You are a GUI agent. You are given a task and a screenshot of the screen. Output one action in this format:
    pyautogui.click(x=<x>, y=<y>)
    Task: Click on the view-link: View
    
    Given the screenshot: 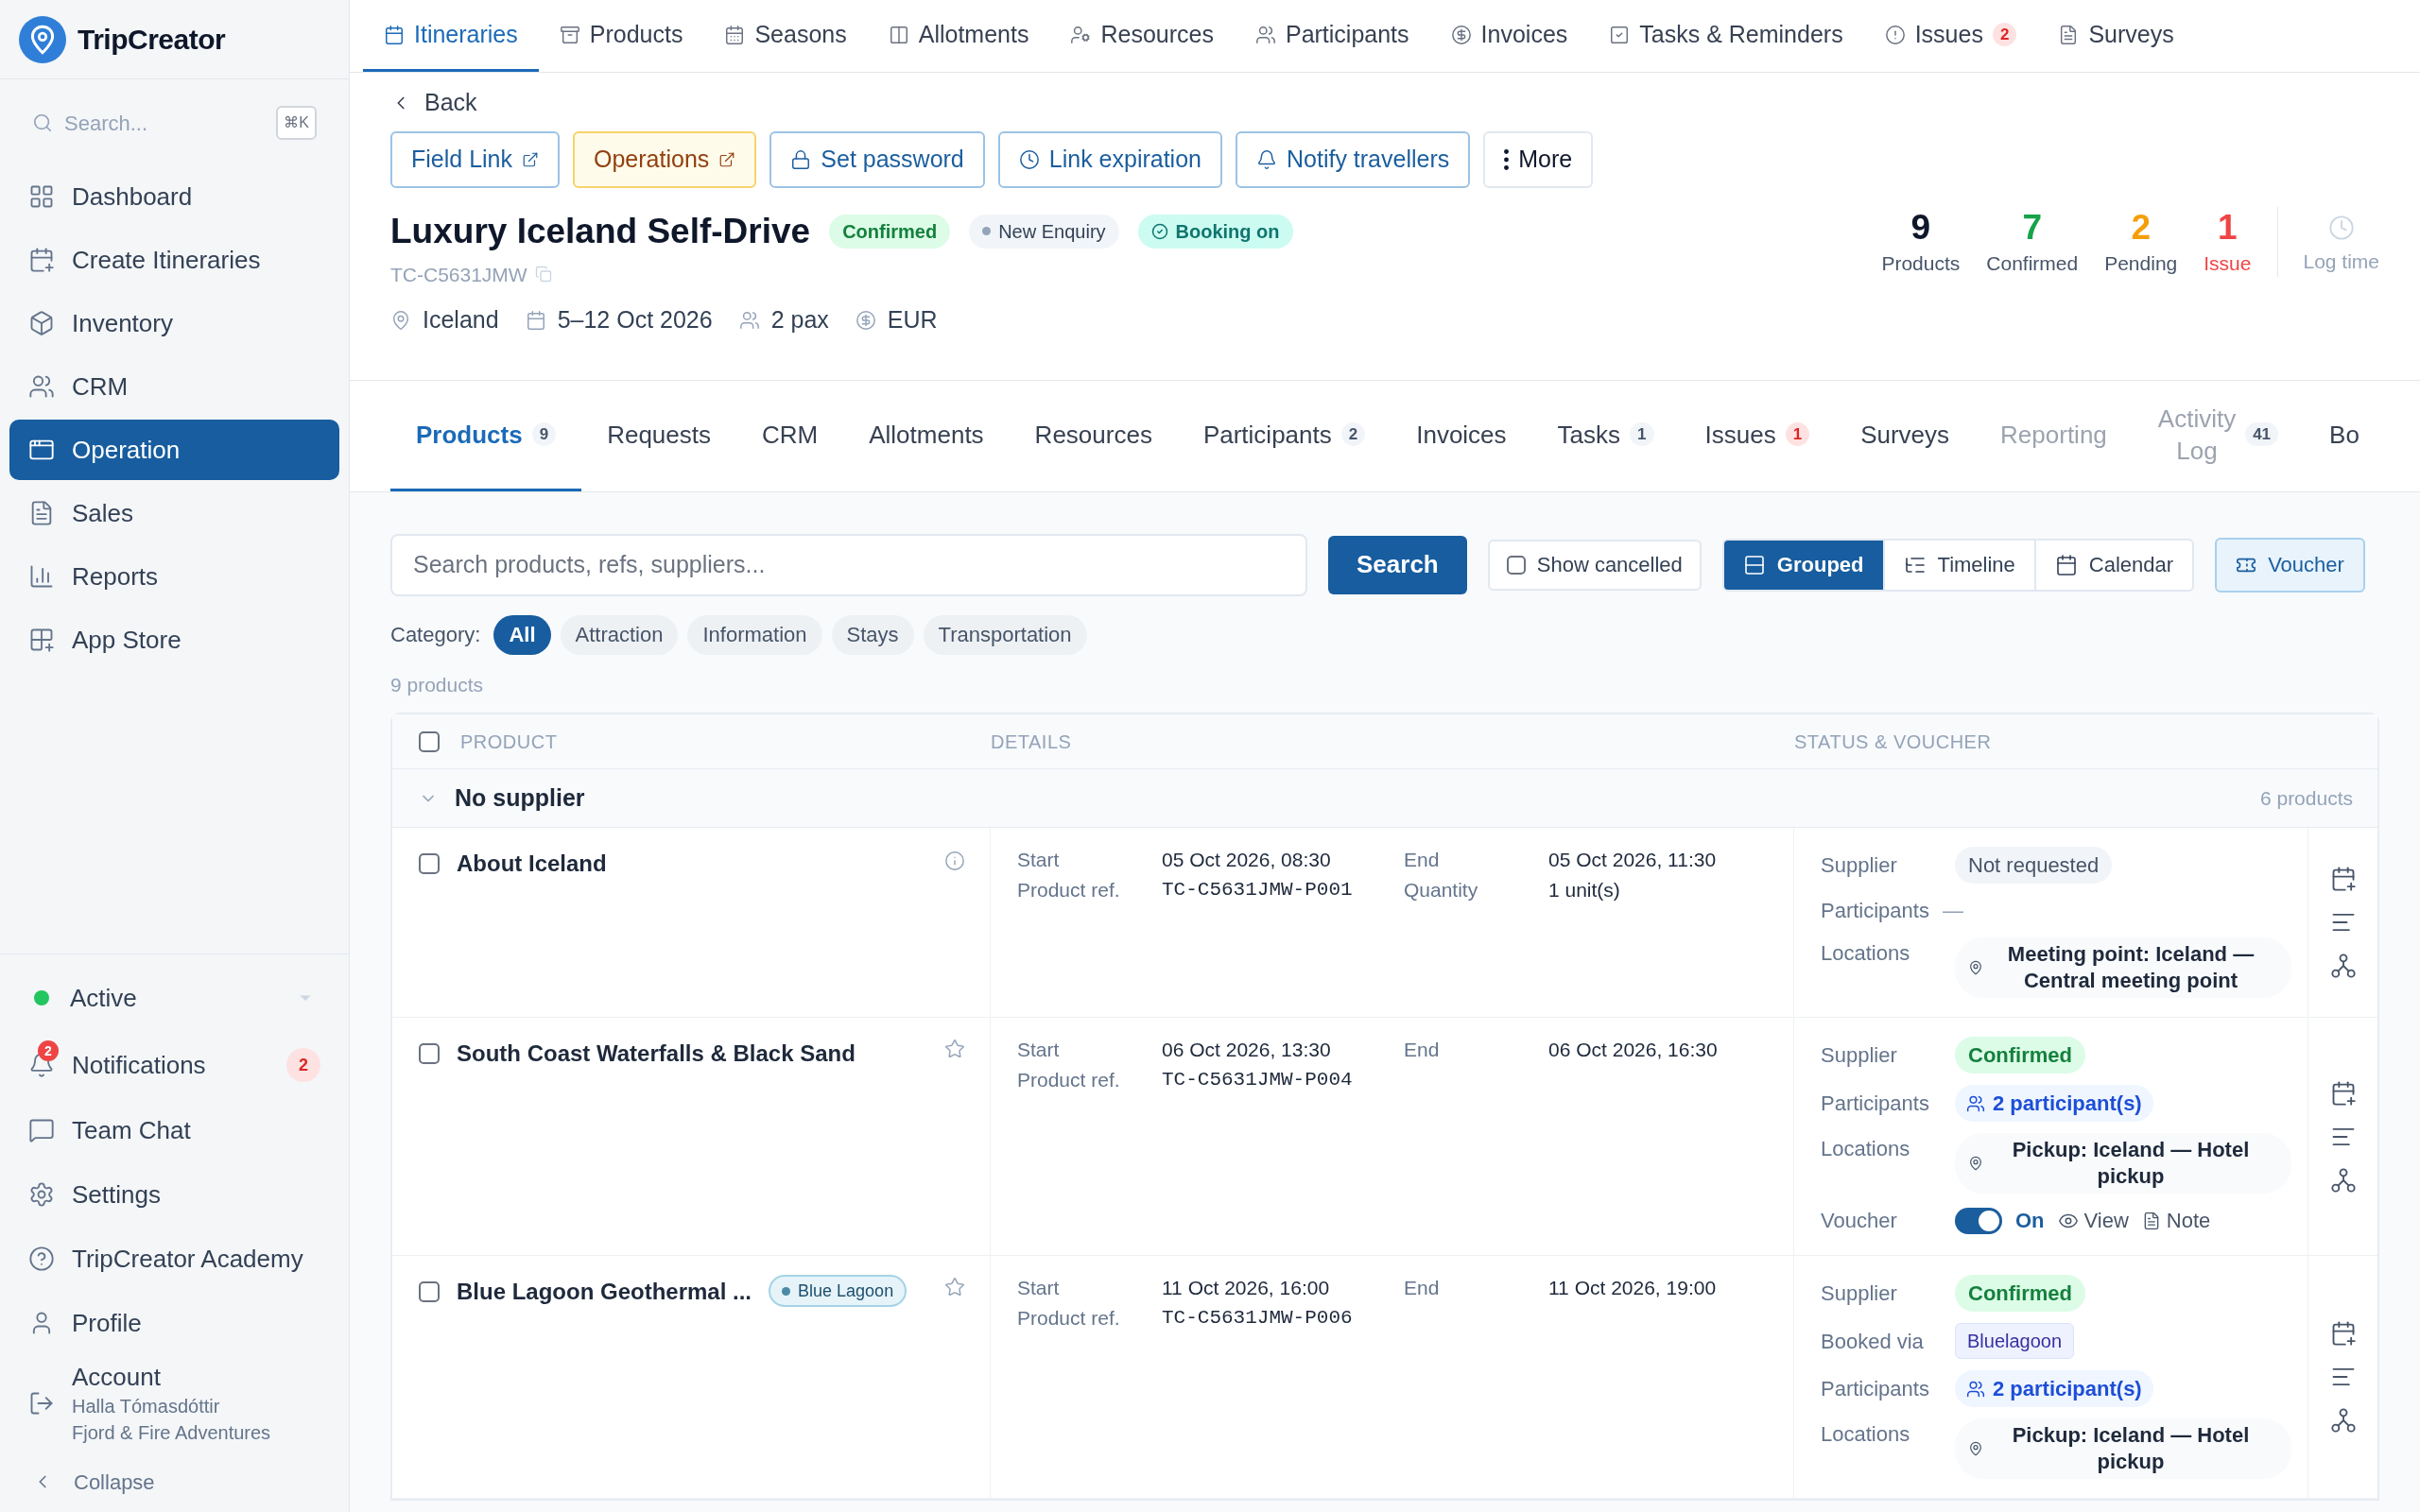 What is the action you would take?
    pyautogui.click(x=2093, y=1220)
    